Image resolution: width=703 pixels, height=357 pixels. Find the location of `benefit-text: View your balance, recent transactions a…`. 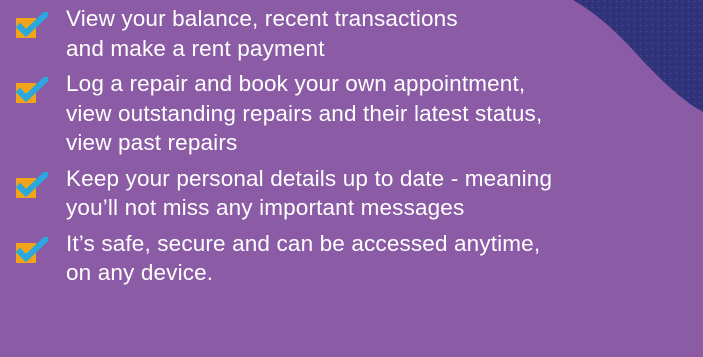

benefit-text: View your balance, recent transactions a… is located at coordinates (262, 33).